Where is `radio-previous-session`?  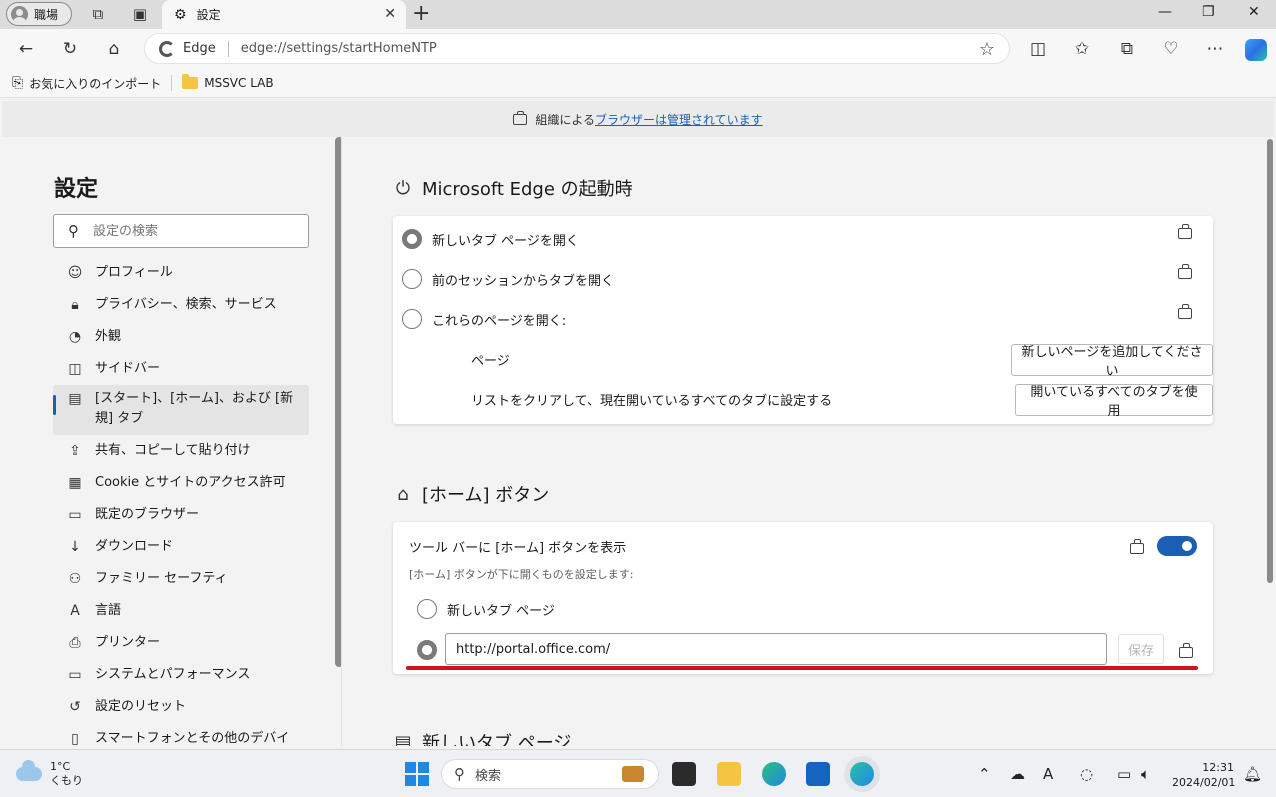
radio-previous-session is located at coordinates (412, 279).